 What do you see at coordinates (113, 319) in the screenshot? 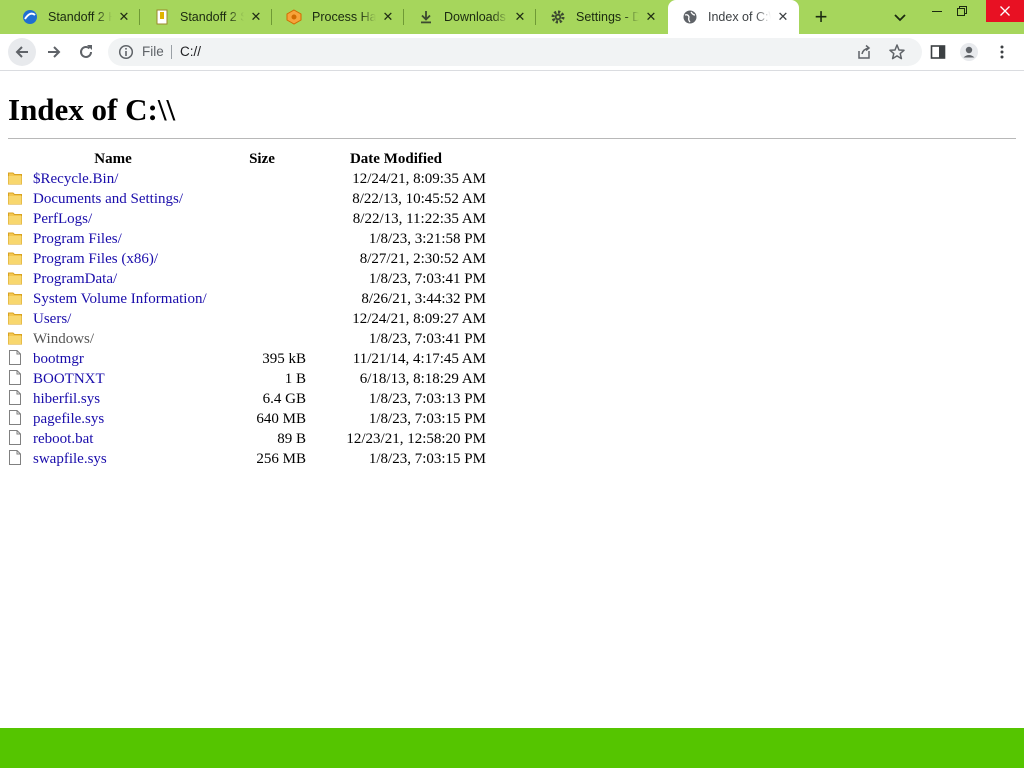
I see `listing-cell-name: Users/` at bounding box center [113, 319].